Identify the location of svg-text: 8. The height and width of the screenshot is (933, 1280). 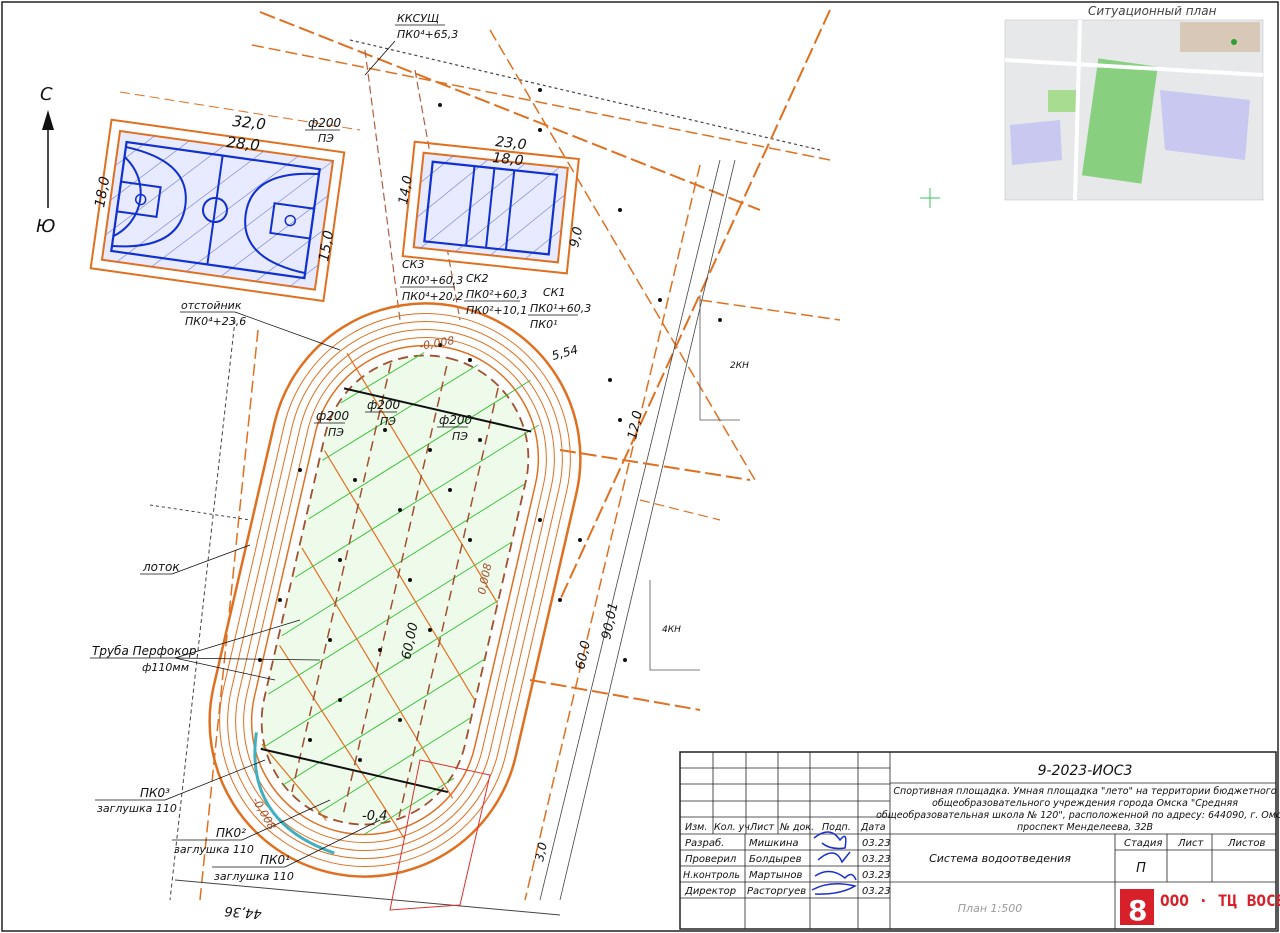
(1137, 910).